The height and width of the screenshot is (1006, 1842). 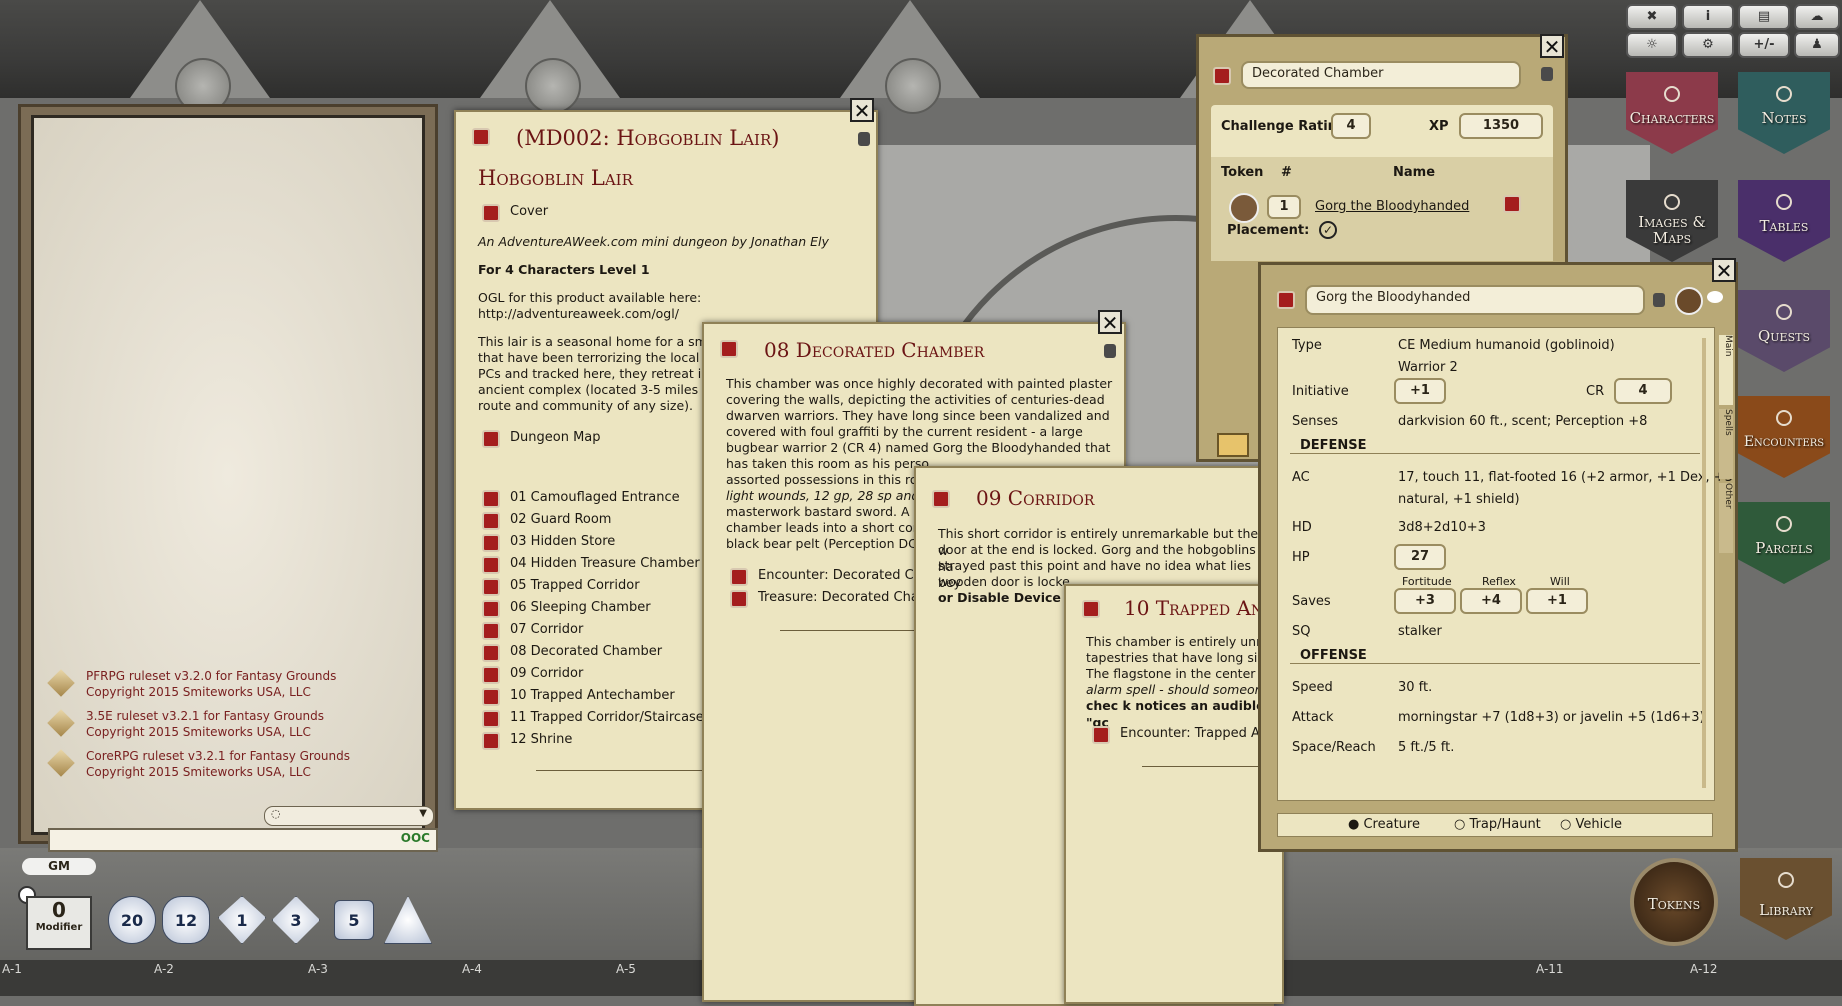 What do you see at coordinates (1222, 76) in the screenshot?
I see `encounter-link-icon` at bounding box center [1222, 76].